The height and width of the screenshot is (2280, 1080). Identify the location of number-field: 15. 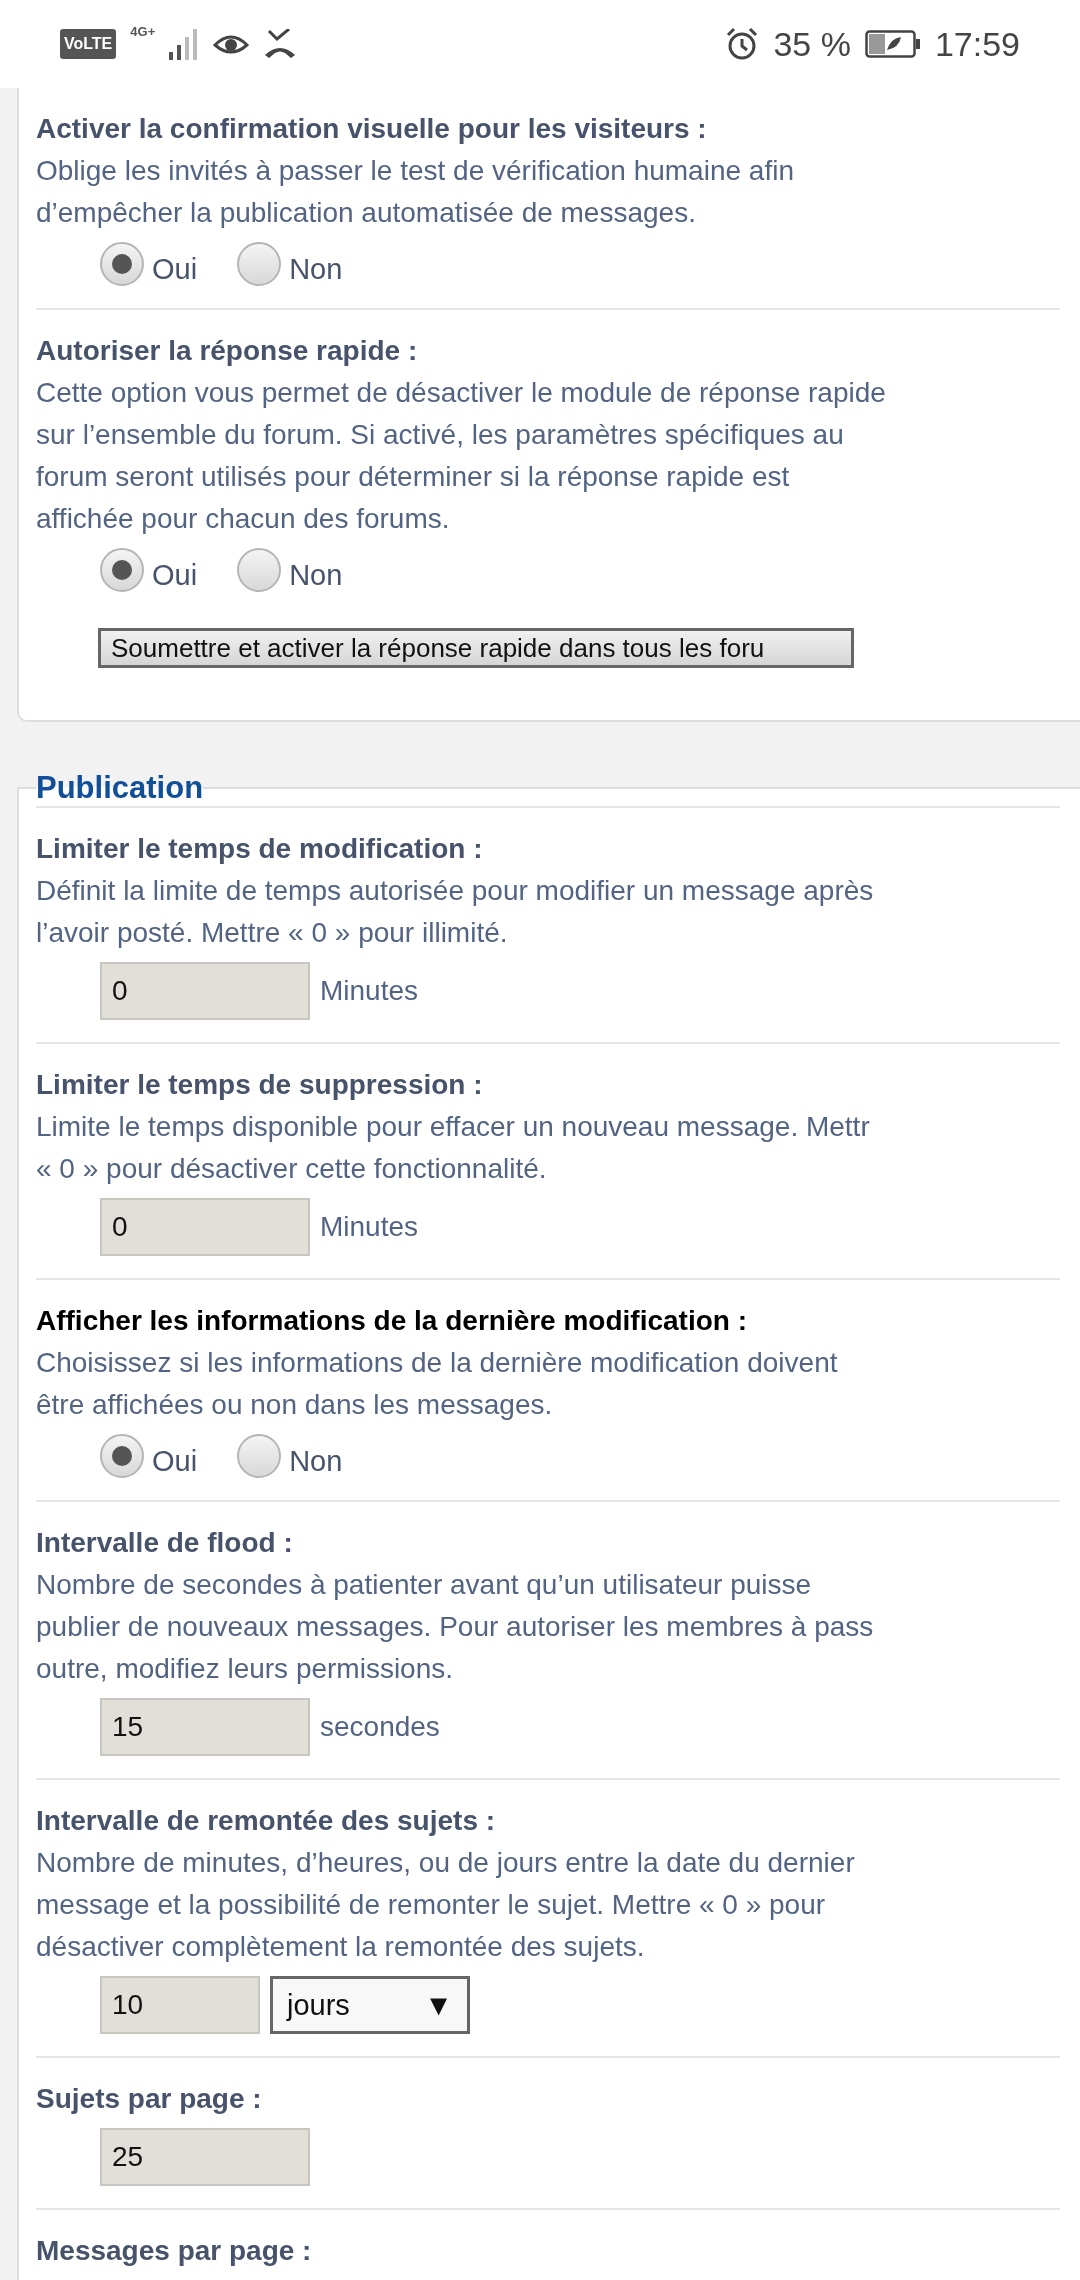
(205, 1727).